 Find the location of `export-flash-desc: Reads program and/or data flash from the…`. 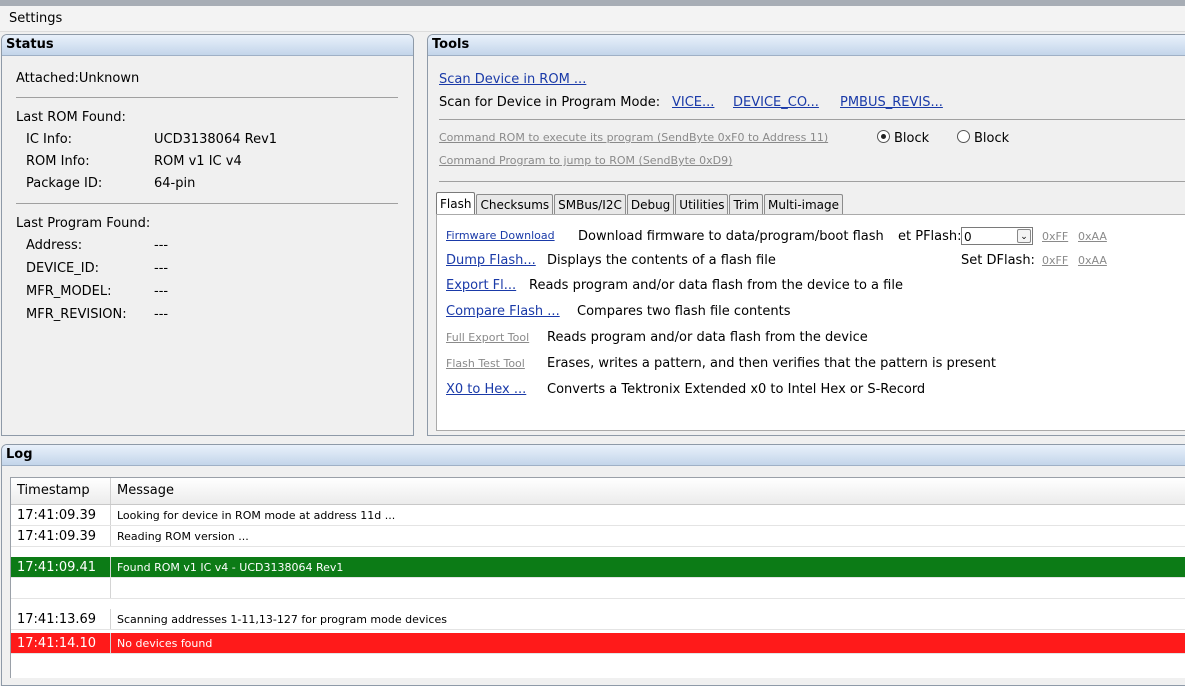

export-flash-desc: Reads program and/or data flash from the… is located at coordinates (716, 285).